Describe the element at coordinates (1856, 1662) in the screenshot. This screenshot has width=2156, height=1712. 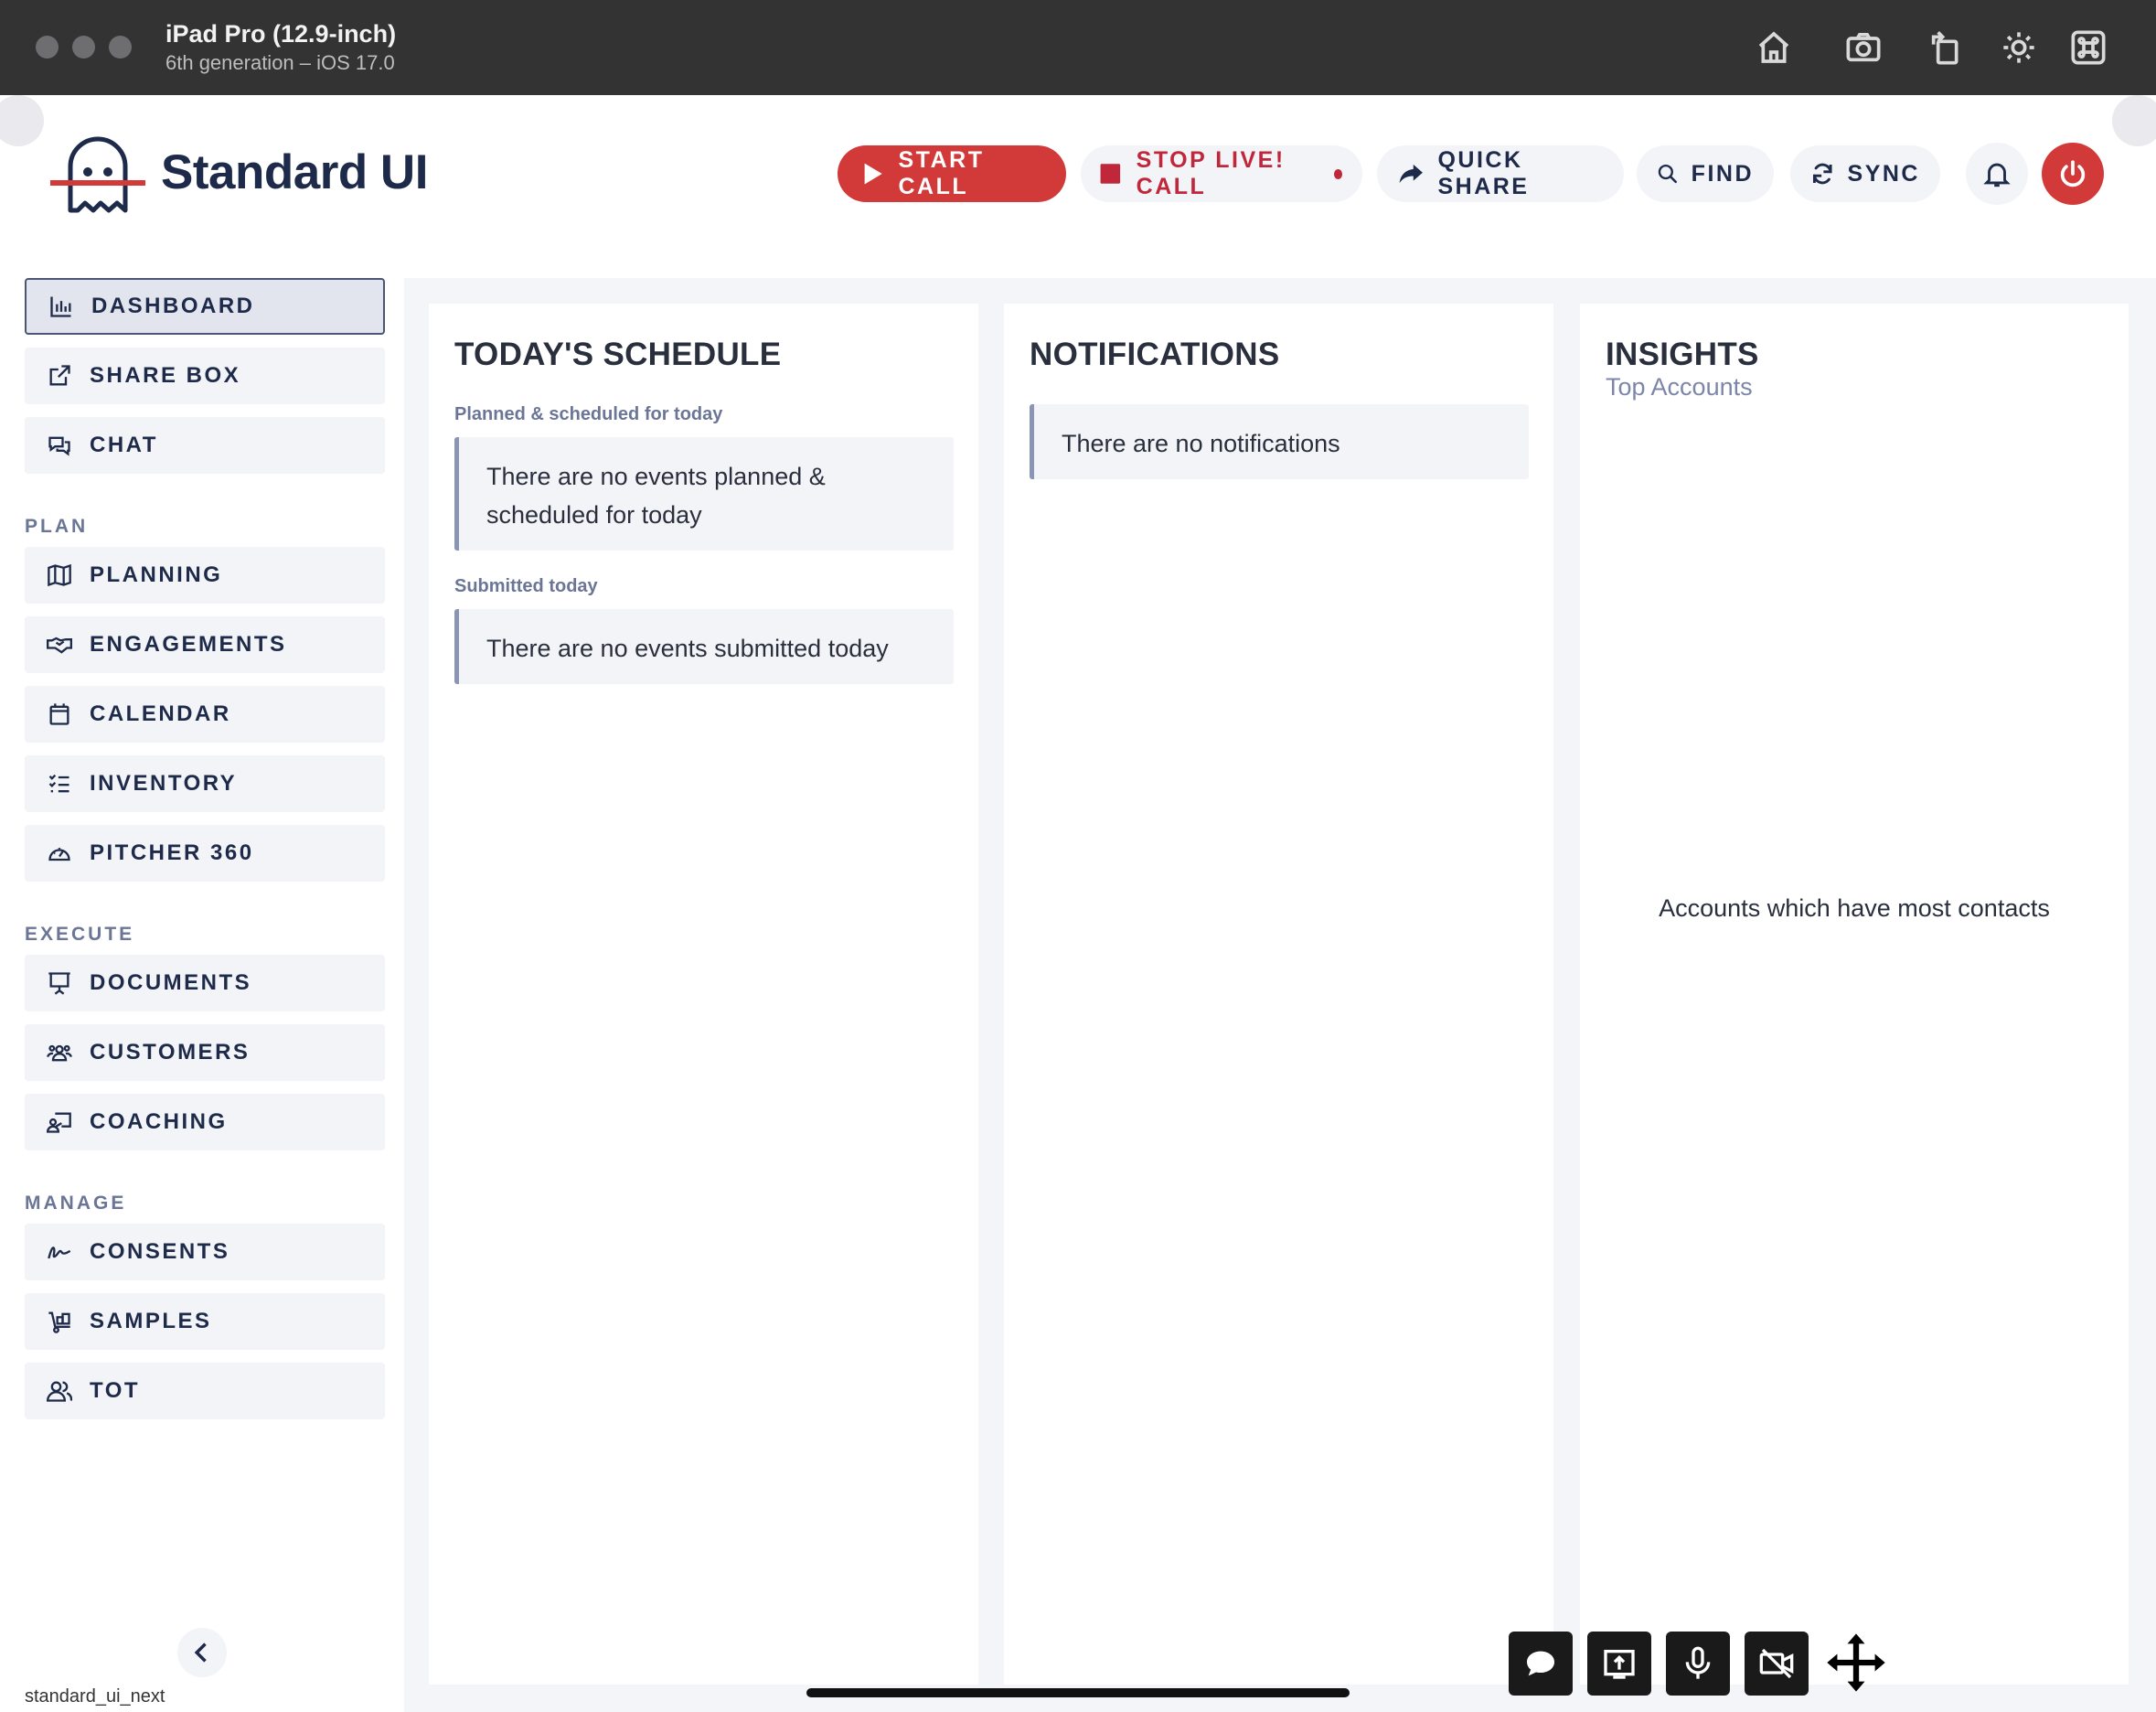
I see `move-icon` at that location.